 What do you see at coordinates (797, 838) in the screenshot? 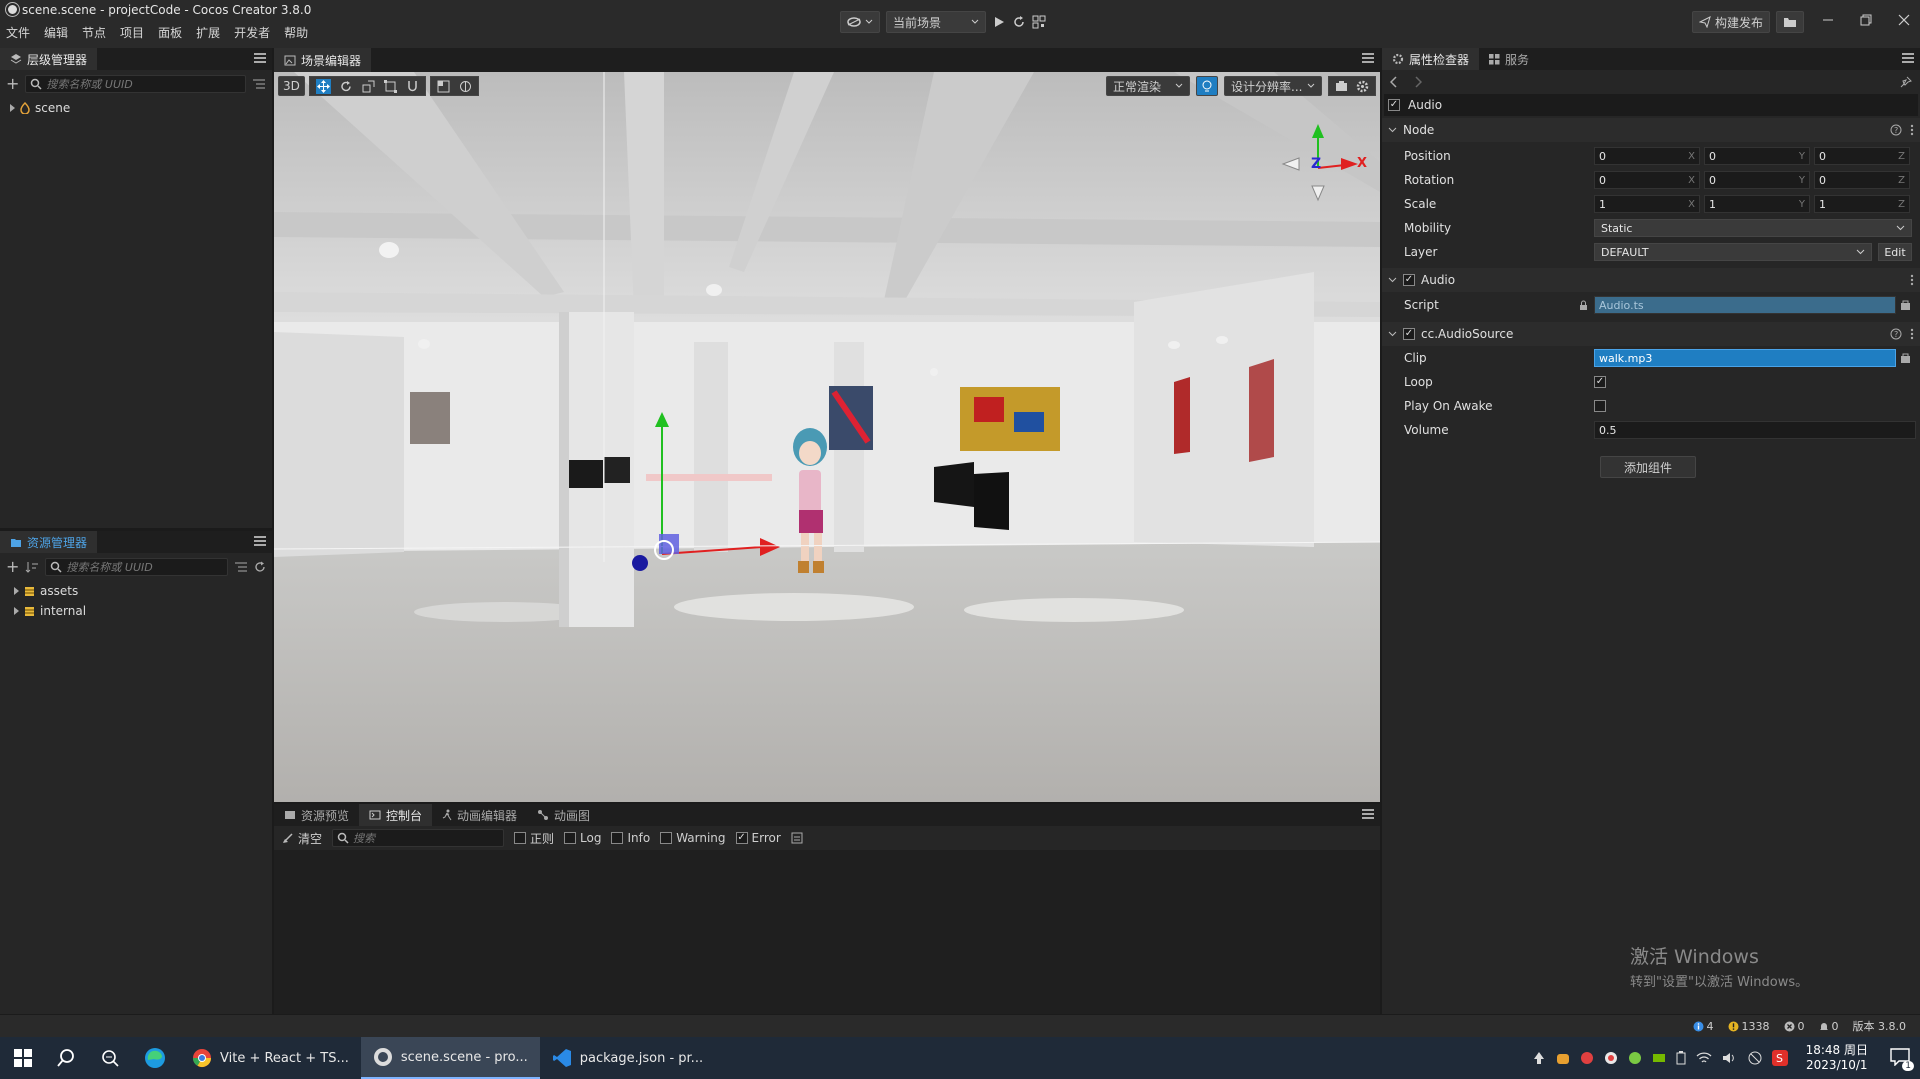
I see `document-icon` at bounding box center [797, 838].